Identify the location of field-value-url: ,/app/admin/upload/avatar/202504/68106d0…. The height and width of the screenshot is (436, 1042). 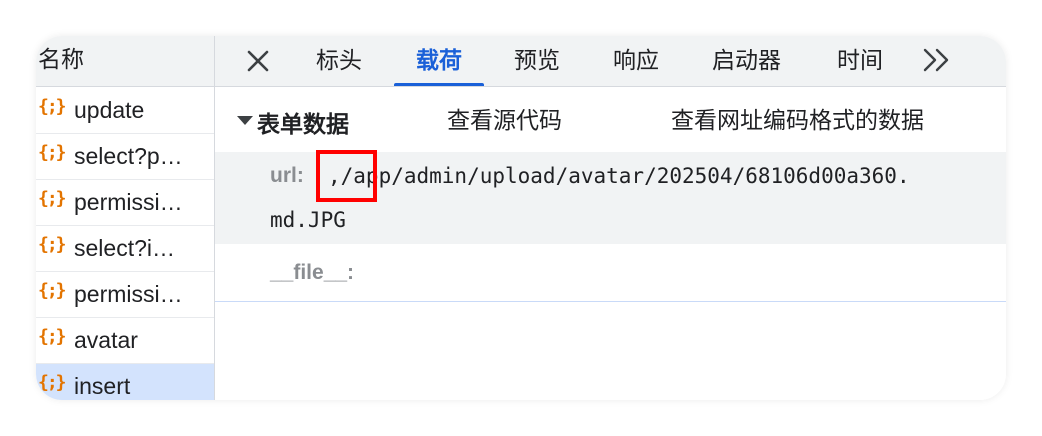
(619, 176).